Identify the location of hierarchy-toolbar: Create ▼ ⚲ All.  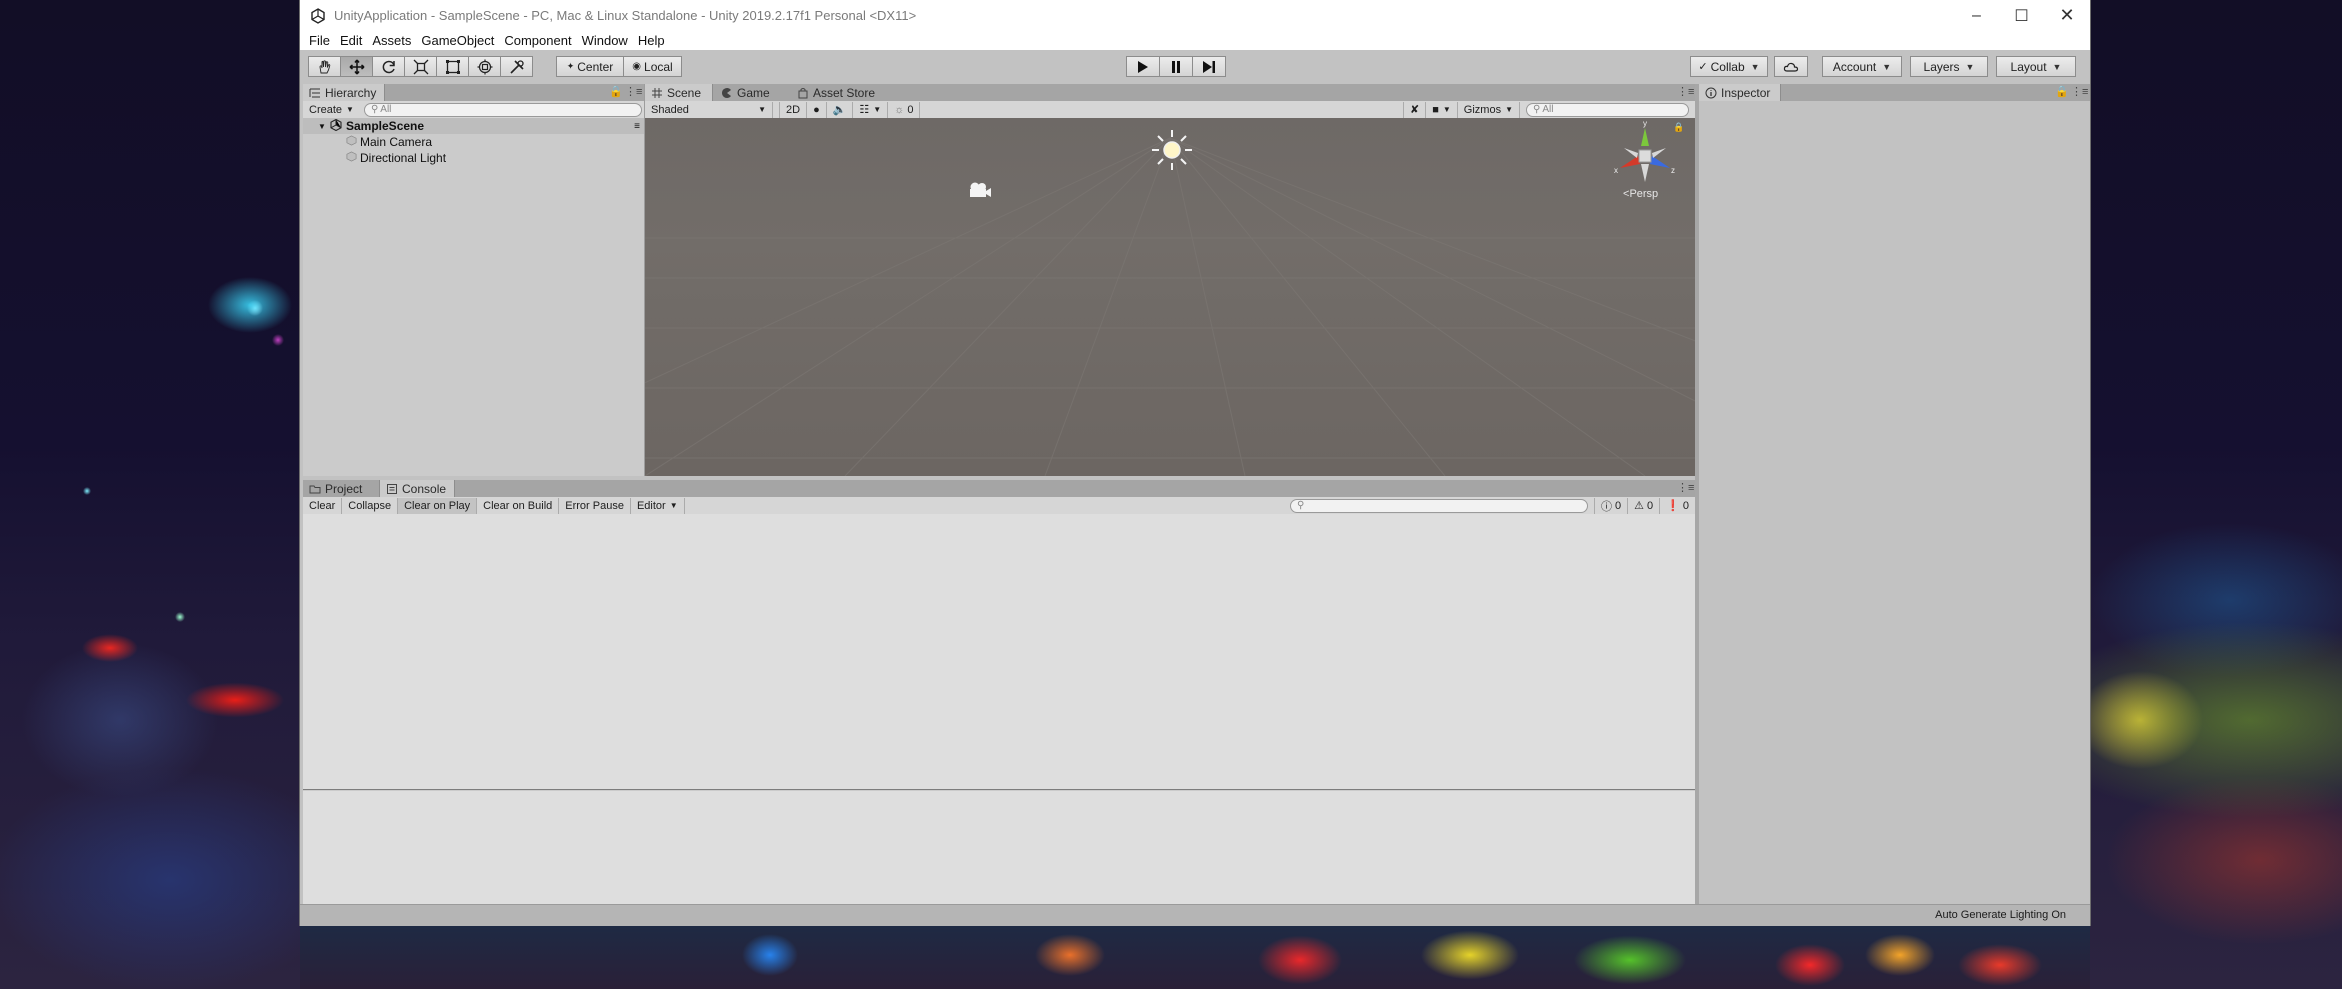
(473, 110).